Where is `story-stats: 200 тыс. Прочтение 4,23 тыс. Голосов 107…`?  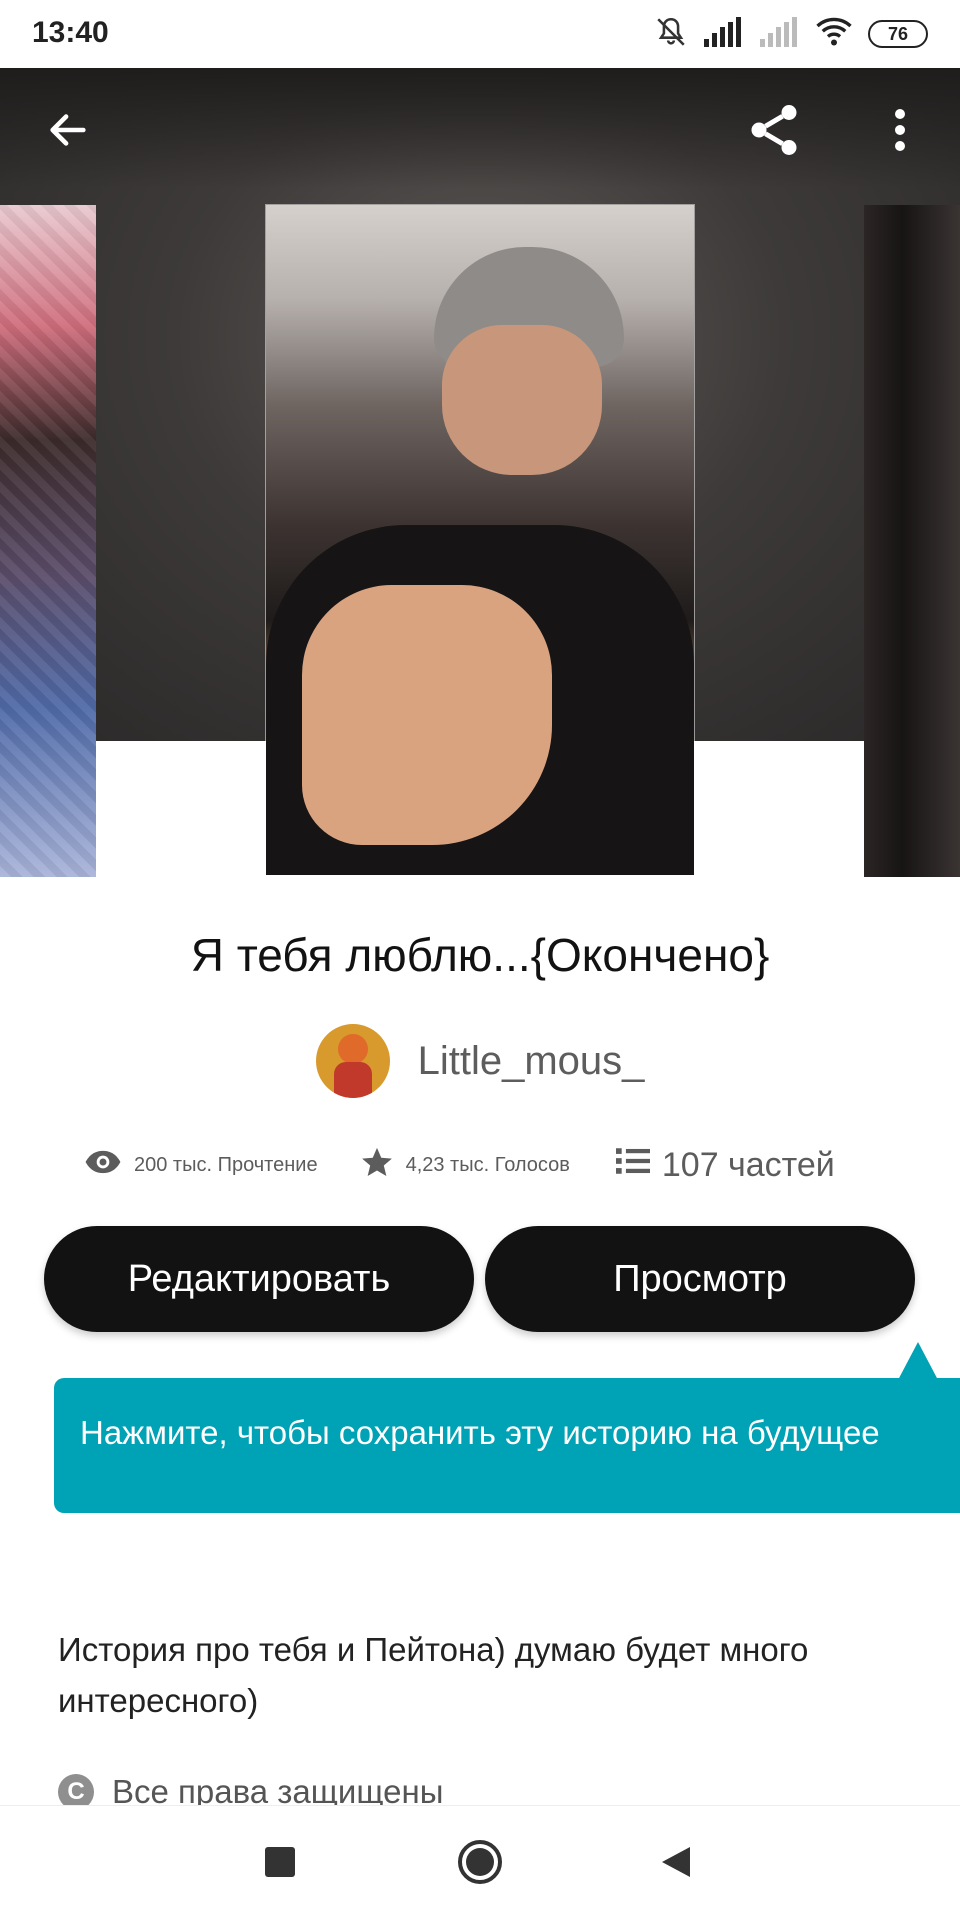 story-stats: 200 тыс. Прочтение 4,23 тыс. Голосов 107… is located at coordinates (484, 1165).